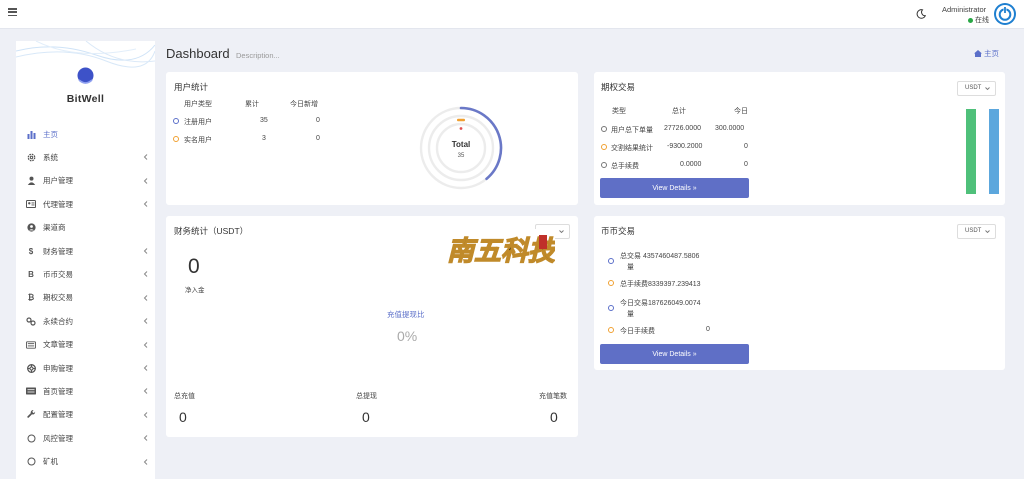 This screenshot has width=1024, height=479. I want to click on svg-text: 南五科技, so click(501, 251).